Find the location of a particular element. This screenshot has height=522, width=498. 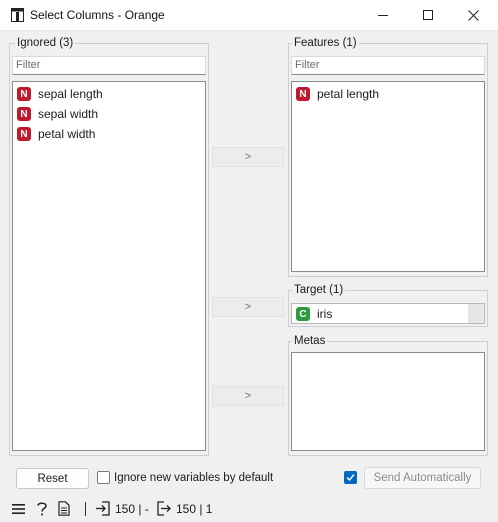

minimize-icon is located at coordinates (382, 15).